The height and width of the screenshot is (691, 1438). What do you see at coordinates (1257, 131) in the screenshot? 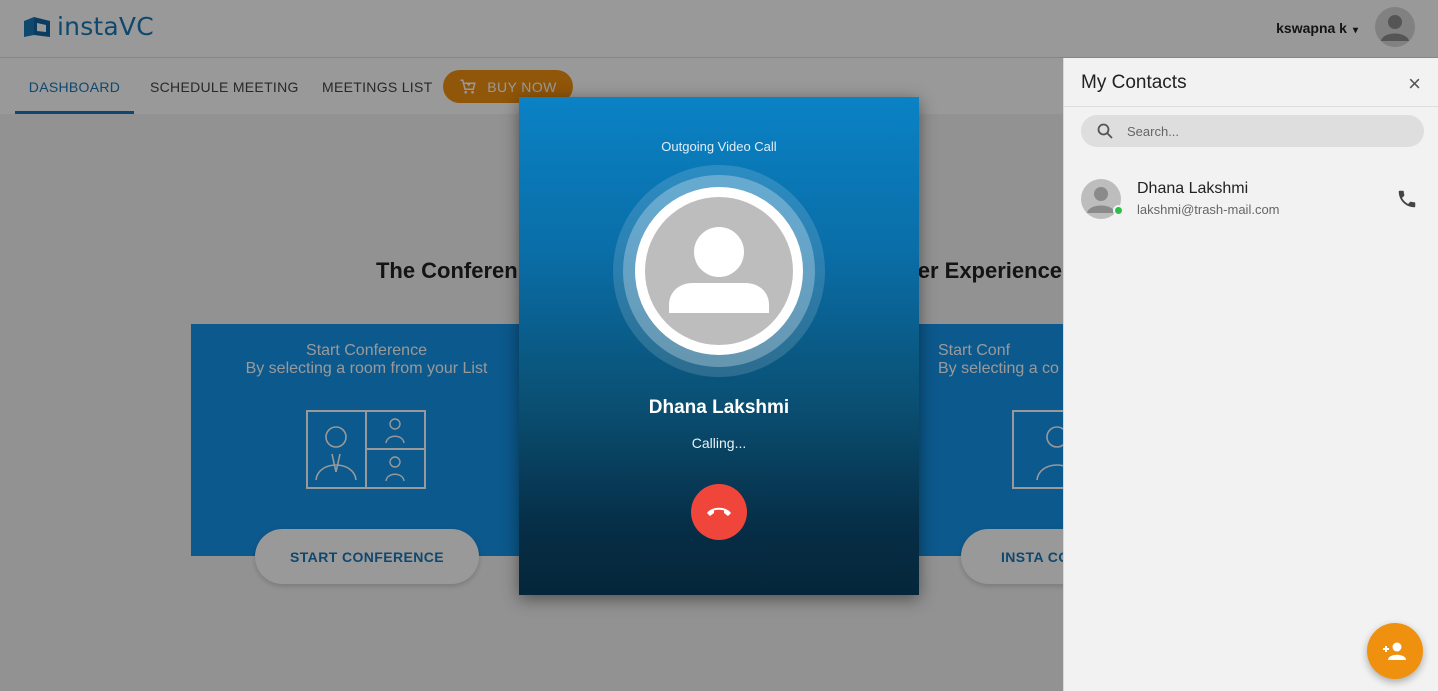
I see `search-input` at bounding box center [1257, 131].